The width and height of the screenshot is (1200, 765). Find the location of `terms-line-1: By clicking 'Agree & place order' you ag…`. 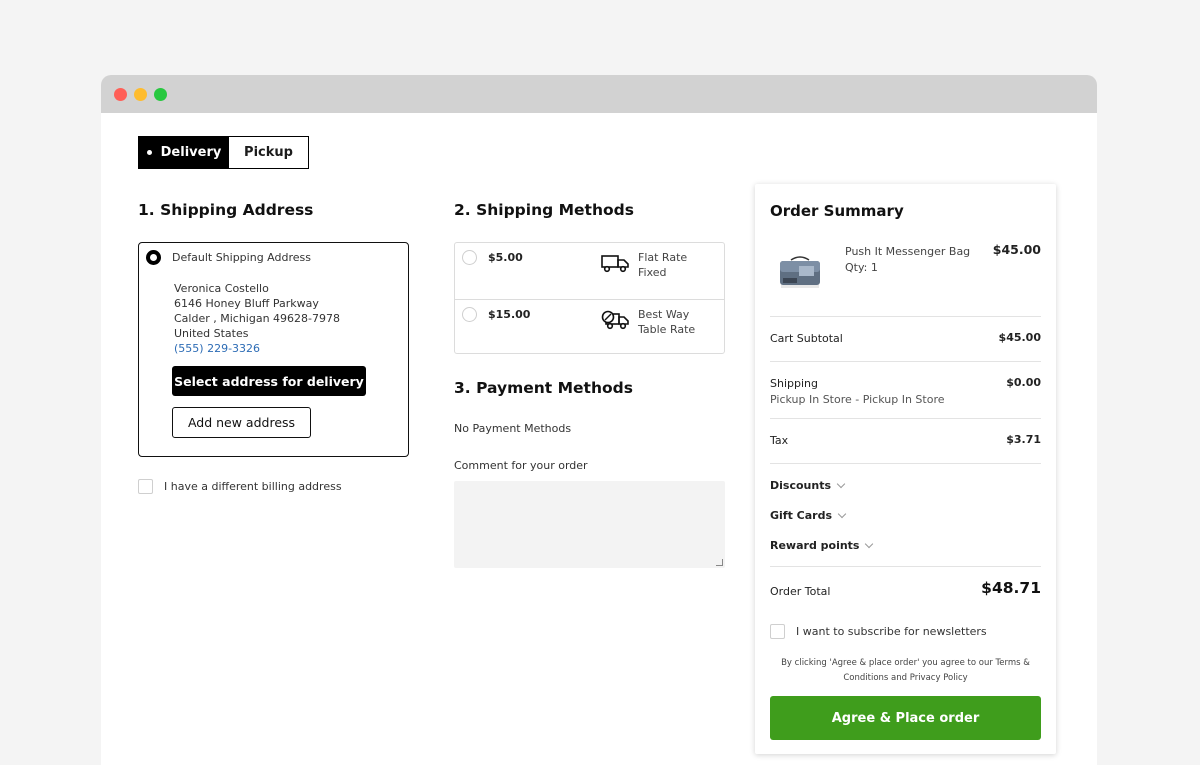

terms-line-1: By clicking 'Agree & place order' you ag… is located at coordinates (905, 663).